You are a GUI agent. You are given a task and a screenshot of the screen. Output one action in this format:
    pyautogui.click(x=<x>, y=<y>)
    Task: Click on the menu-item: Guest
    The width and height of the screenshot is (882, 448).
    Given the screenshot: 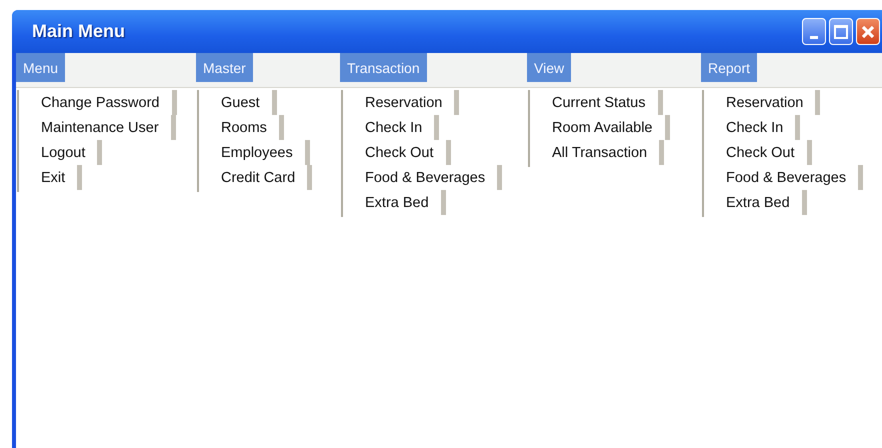 What is the action you would take?
    pyautogui.click(x=238, y=102)
    